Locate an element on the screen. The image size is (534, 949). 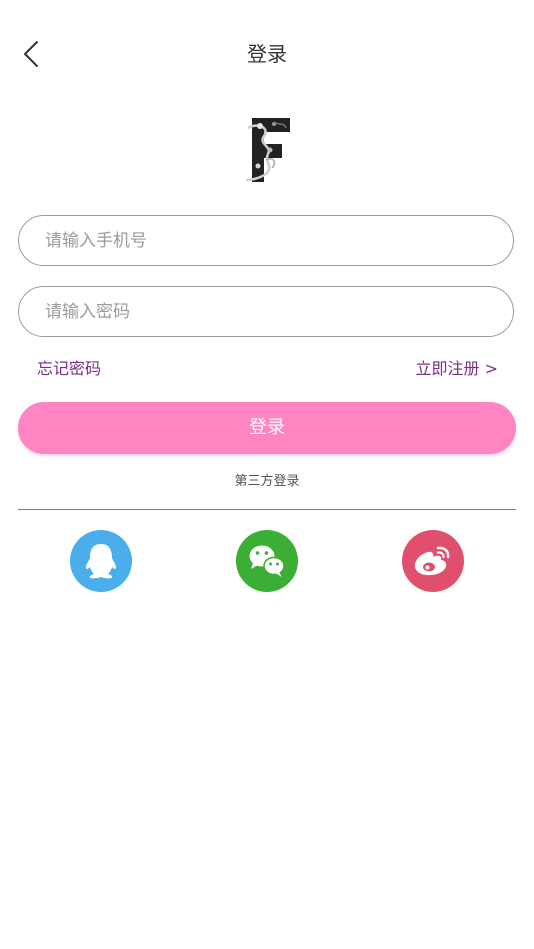
weibo-icon is located at coordinates (433, 561).